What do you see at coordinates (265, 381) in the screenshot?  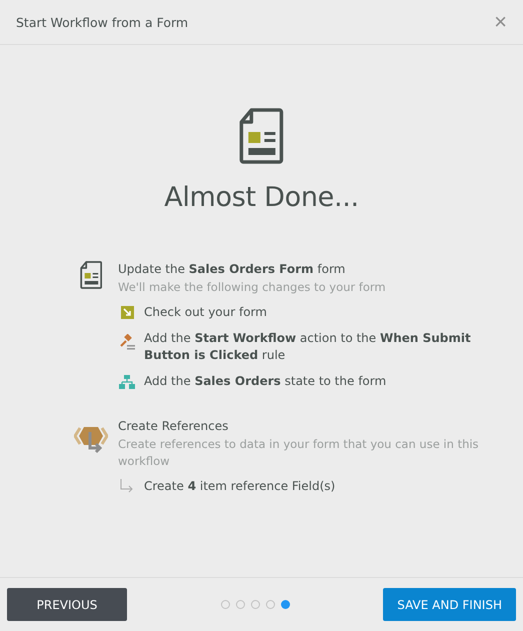 I see `step-text: Add the Sales Orders state to the form` at bounding box center [265, 381].